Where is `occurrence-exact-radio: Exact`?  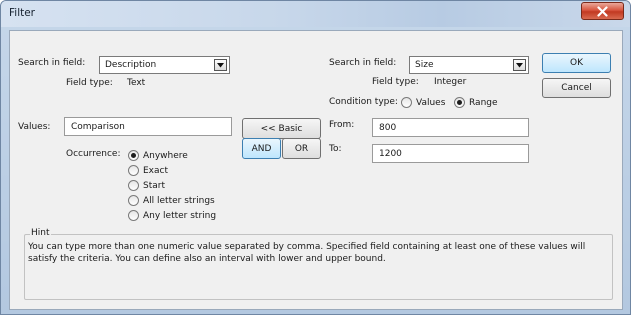
occurrence-exact-radio: Exact is located at coordinates (148, 170).